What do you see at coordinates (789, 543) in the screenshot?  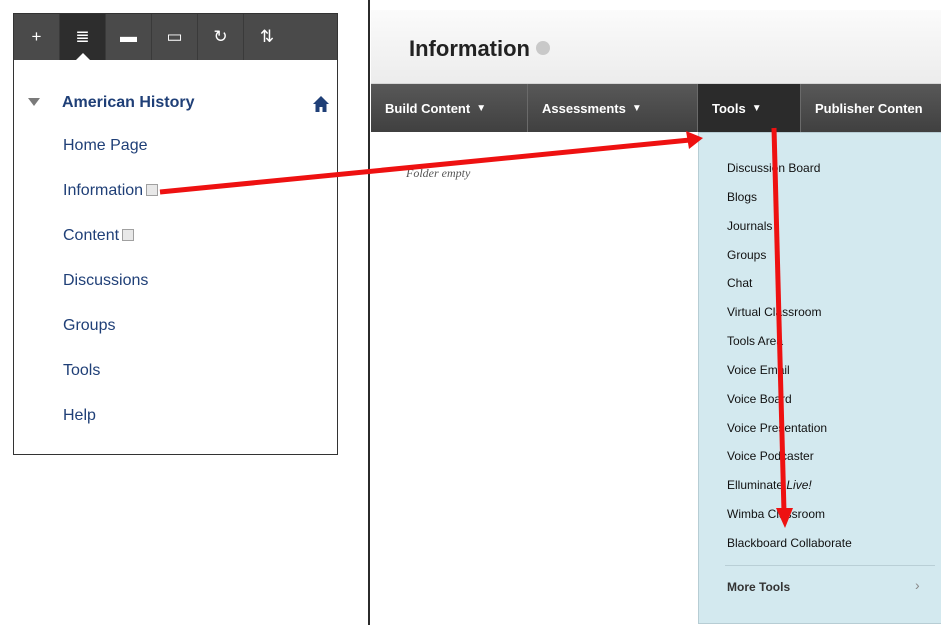 I see `tool-blackboard-collaborate: Blackboard Collaborate` at bounding box center [789, 543].